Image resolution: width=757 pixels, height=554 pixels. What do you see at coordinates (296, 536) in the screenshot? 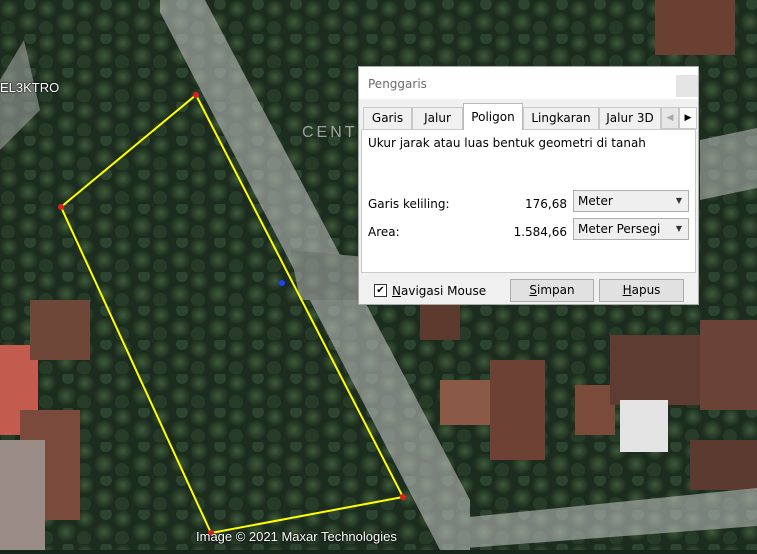
I see `imagery-attribution: Image © 2021 Maxar Technologies` at bounding box center [296, 536].